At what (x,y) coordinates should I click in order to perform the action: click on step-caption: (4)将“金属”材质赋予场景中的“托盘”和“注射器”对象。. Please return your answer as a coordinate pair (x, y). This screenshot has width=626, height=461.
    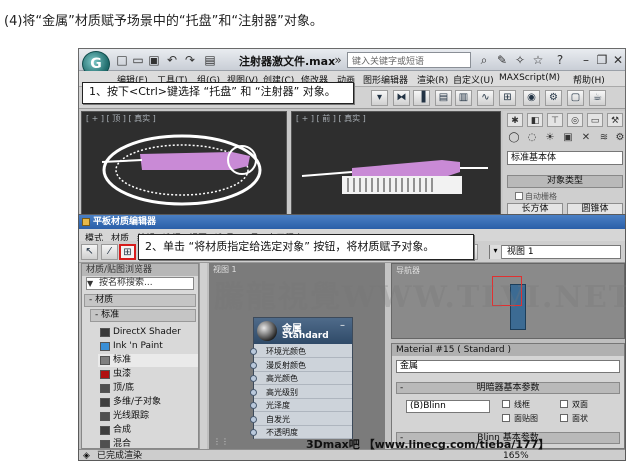
    Looking at the image, I should click on (163, 21).